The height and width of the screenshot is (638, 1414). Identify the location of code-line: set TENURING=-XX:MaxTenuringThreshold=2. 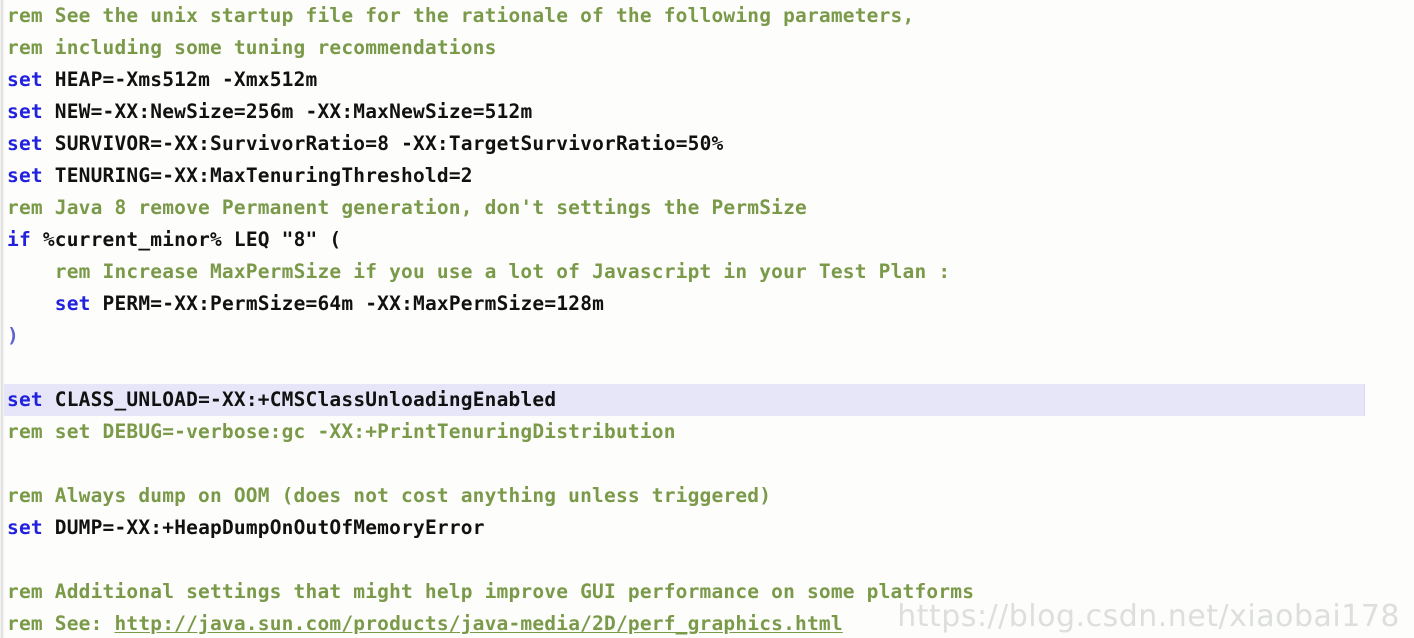
(707, 176).